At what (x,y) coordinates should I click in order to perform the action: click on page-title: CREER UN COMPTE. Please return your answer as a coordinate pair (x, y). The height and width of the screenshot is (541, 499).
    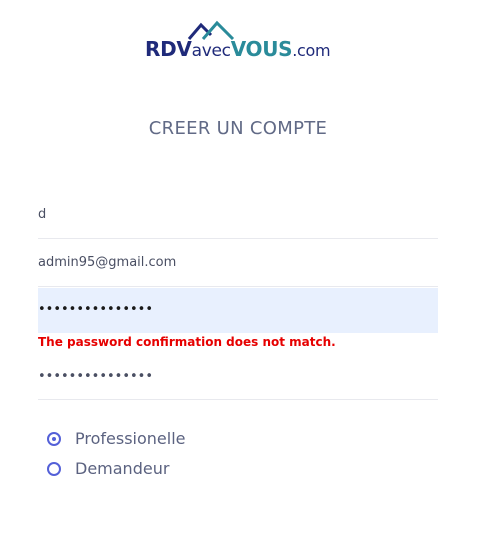
    Looking at the image, I should click on (238, 128).